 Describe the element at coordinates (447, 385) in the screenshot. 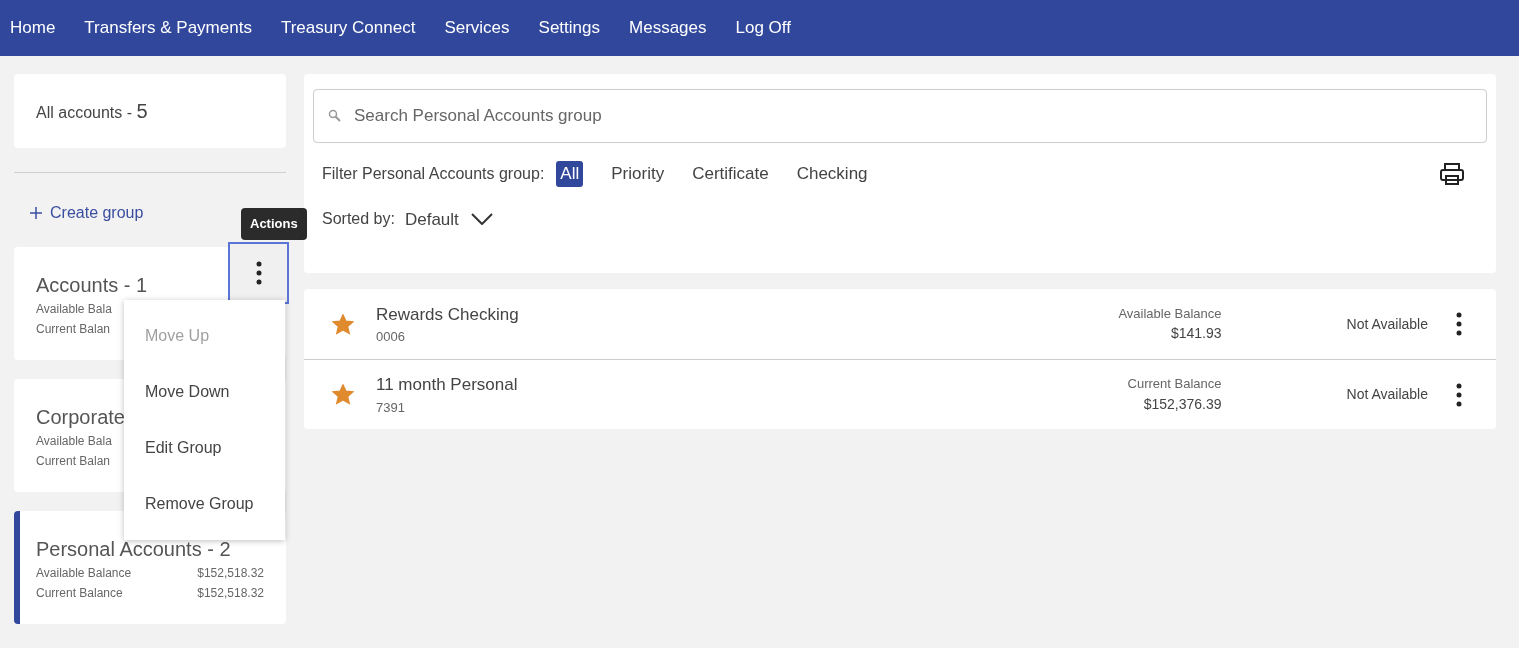

I see `account-name: 11 month Personal` at that location.